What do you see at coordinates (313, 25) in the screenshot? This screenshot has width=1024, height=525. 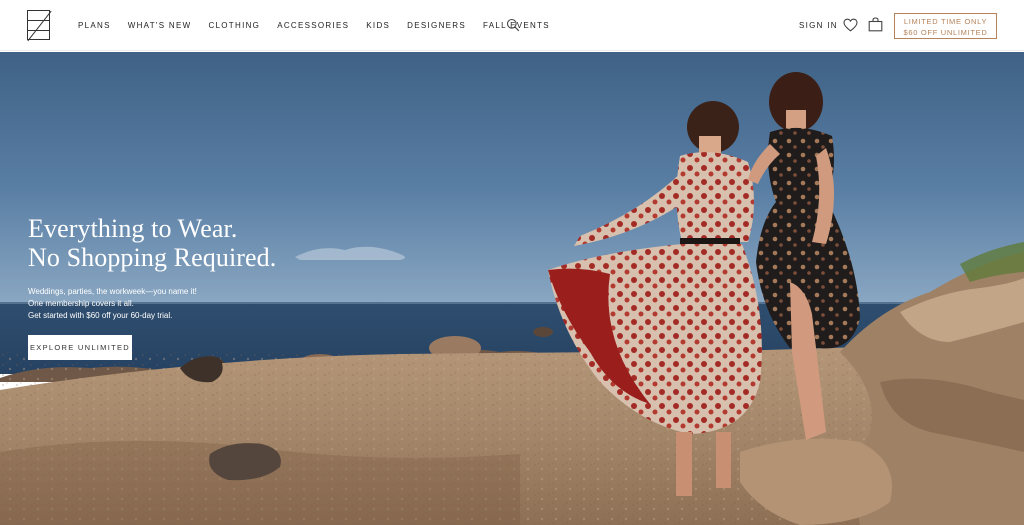 I see `nav-item-accessories: ACCESSORIES` at bounding box center [313, 25].